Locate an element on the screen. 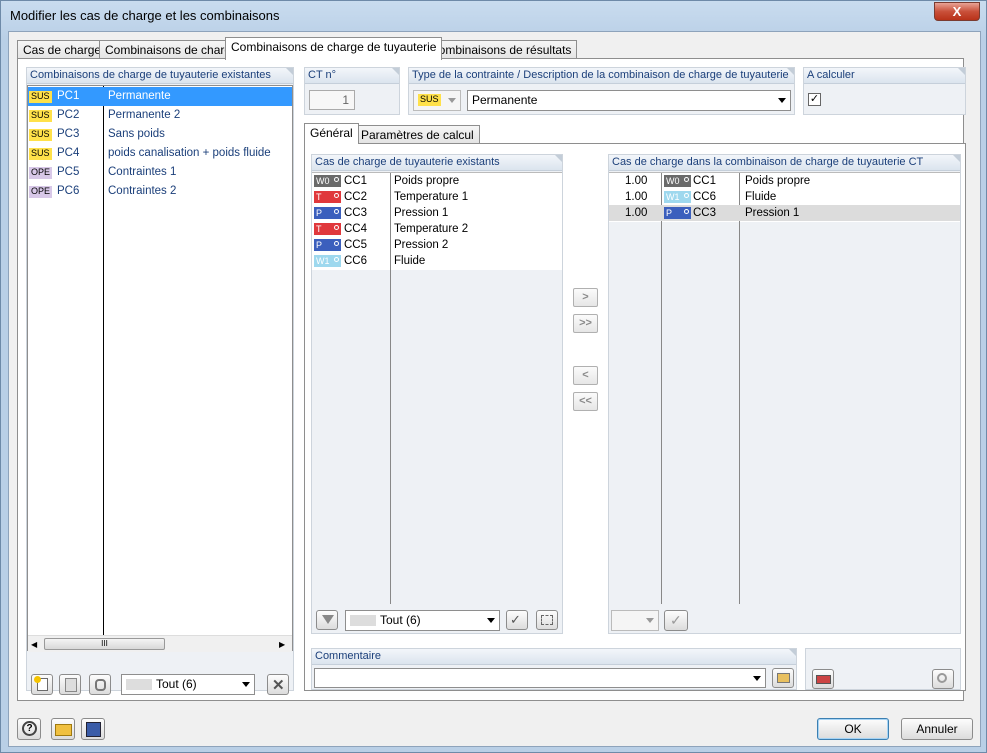 This screenshot has height=753, width=987. tab-label: Combinaisons de résultats is located at coordinates (501, 50).